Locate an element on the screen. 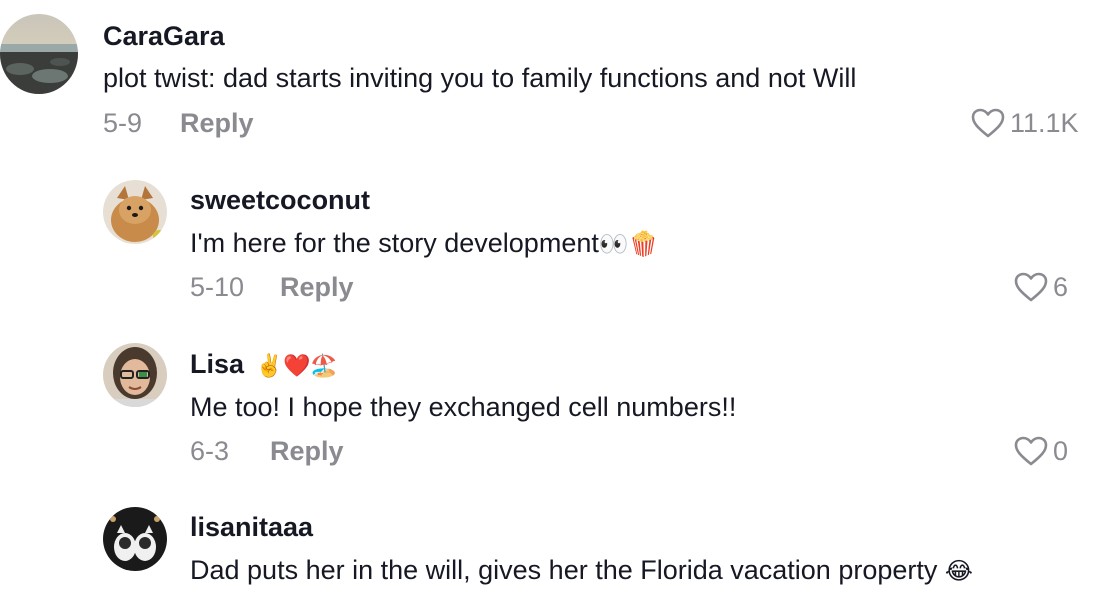 The width and height of the screenshot is (1108, 596). like-count: 6 is located at coordinates (1061, 287).